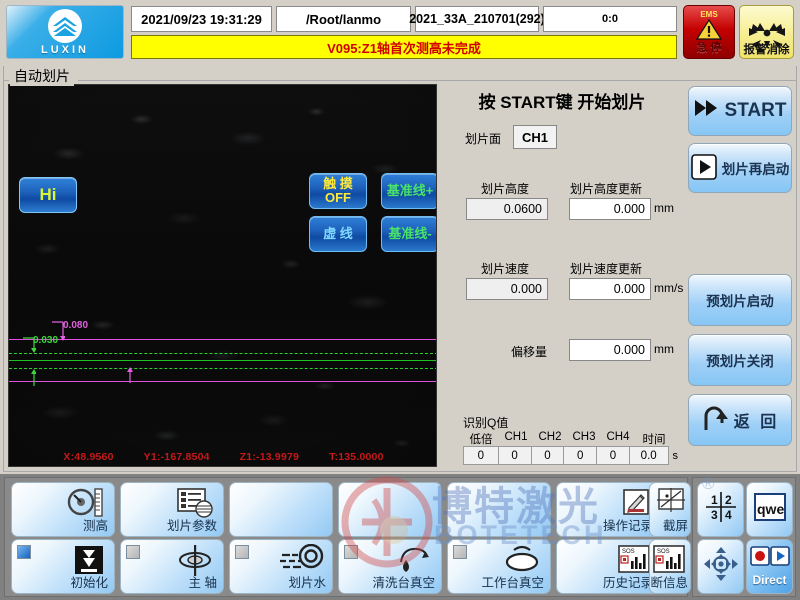  Describe the element at coordinates (191, 526) in the screenshot. I see `toolbar-dice-parameters-label: 划片参数` at that location.